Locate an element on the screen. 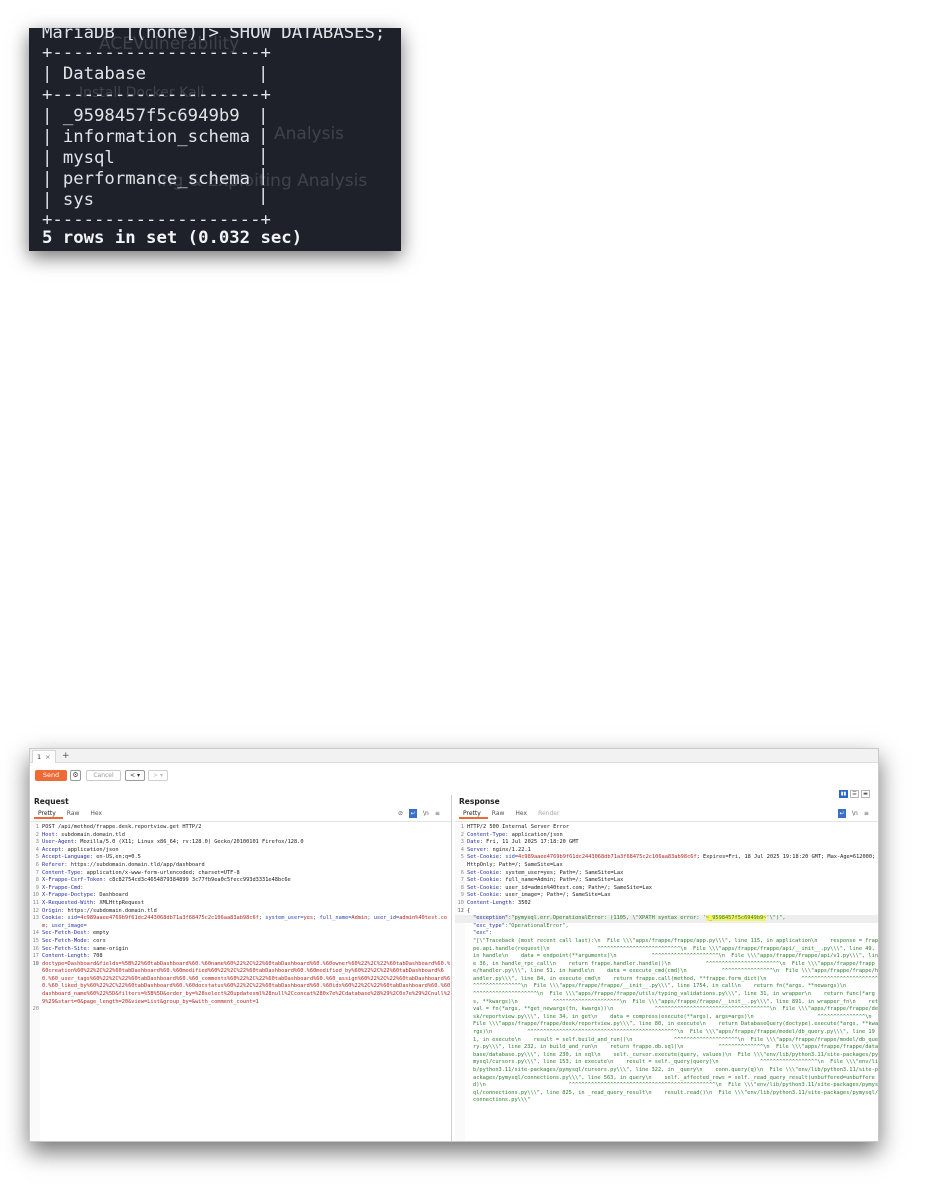 This screenshot has height=1200, width=935. request-view-tabs: Pretty Raw Hex is located at coordinates (71, 814).